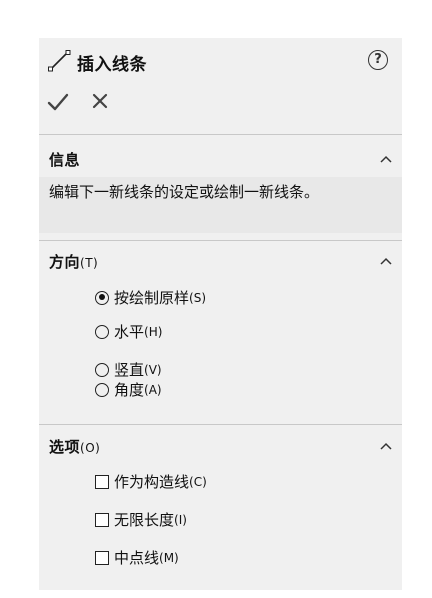 The image size is (432, 598). I want to click on option-accel: (H), so click(153, 331).